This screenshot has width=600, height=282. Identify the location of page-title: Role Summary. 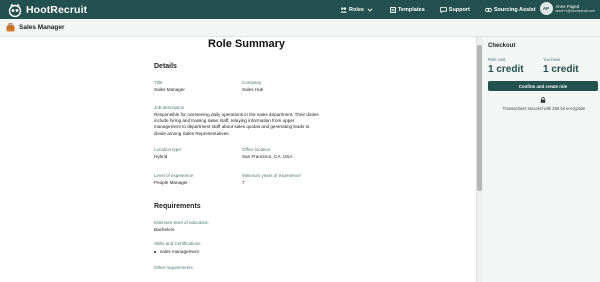
(247, 44).